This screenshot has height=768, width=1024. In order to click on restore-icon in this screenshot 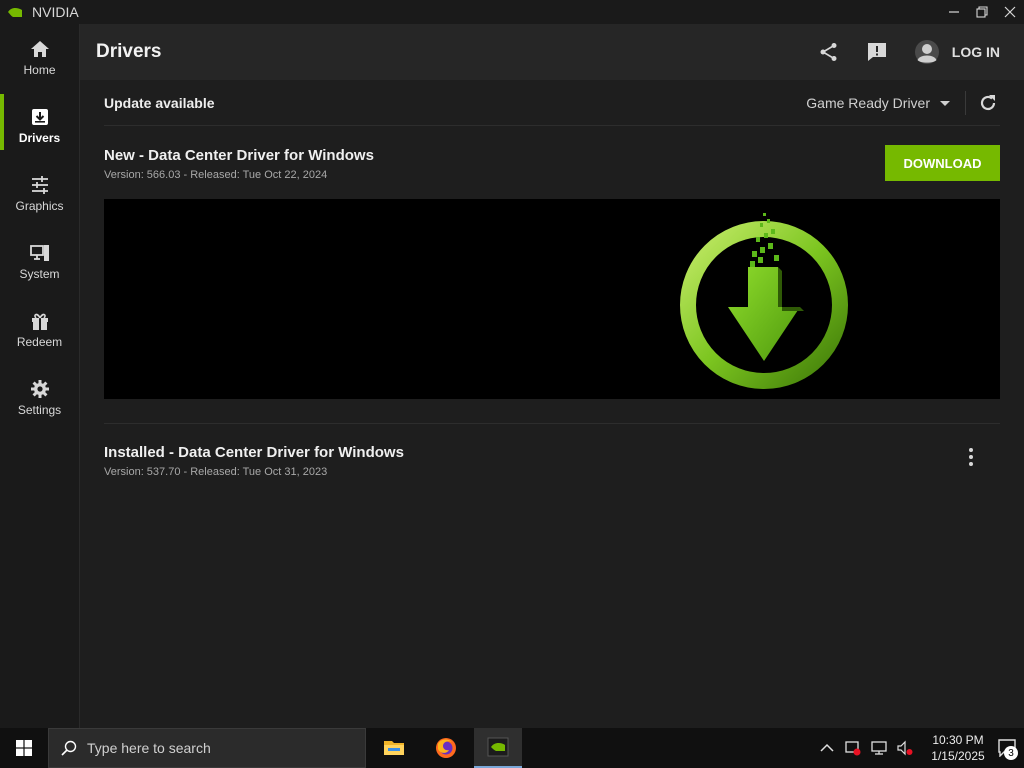, I will do `click(982, 12)`.